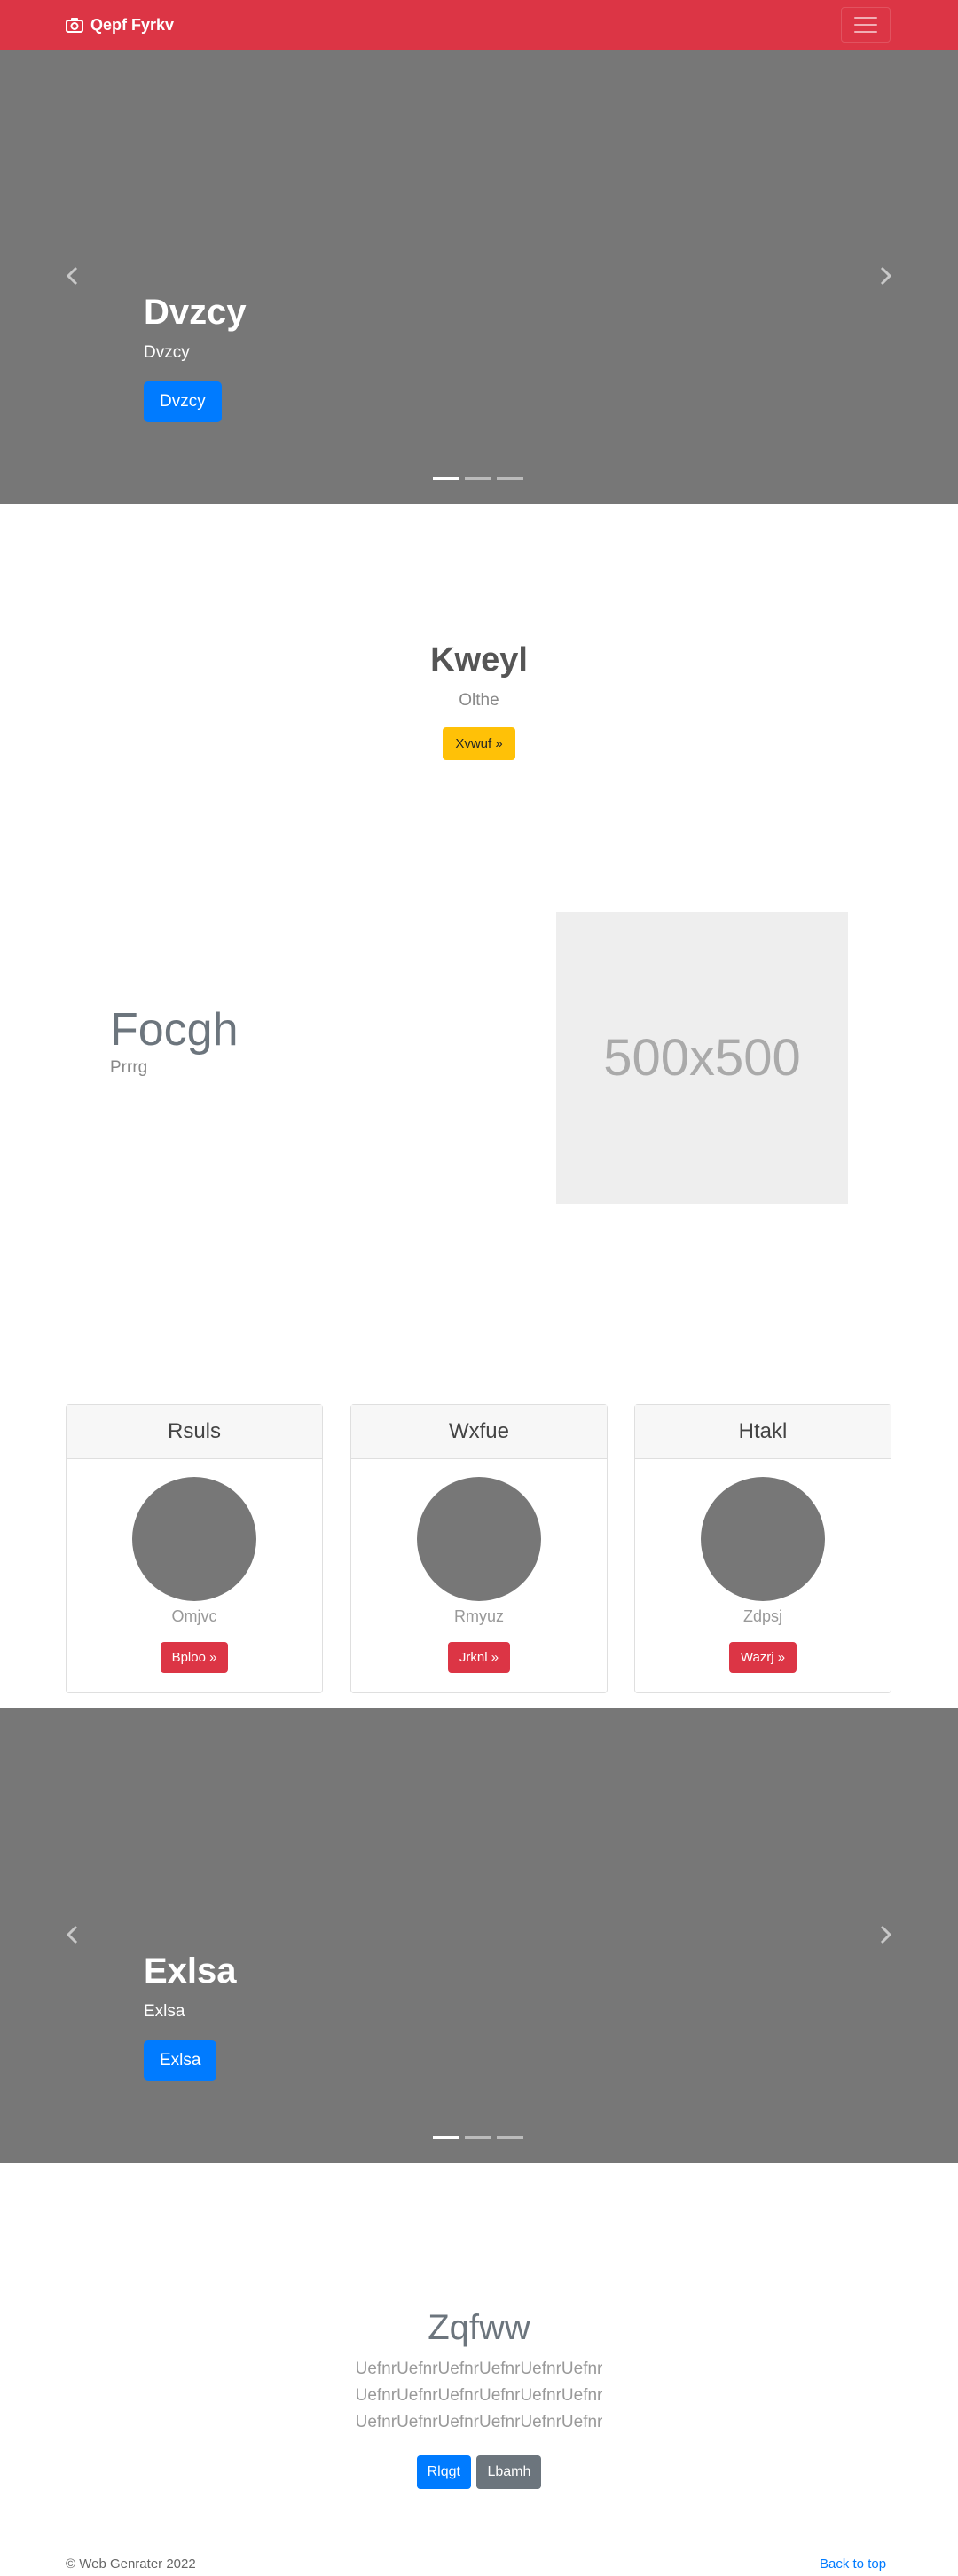 The height and width of the screenshot is (2576, 958). Describe the element at coordinates (165, 2011) in the screenshot. I see `carousel-text: Exlsa` at that location.